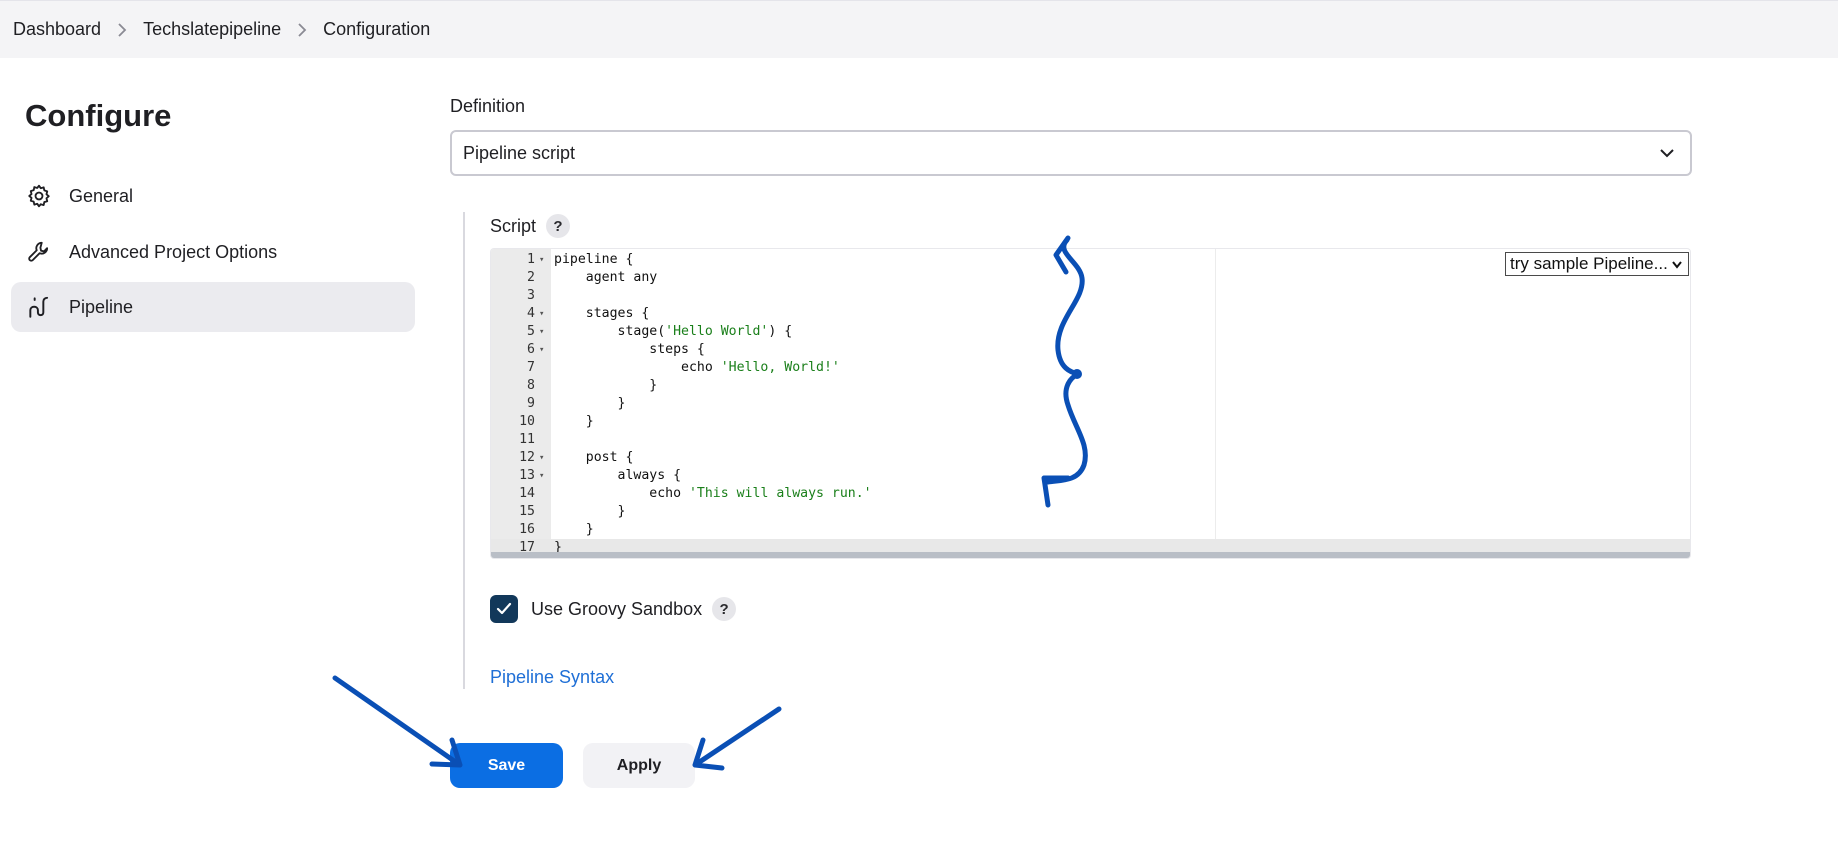 The image size is (1838, 863). I want to click on code-line: 3, so click(1090, 296).